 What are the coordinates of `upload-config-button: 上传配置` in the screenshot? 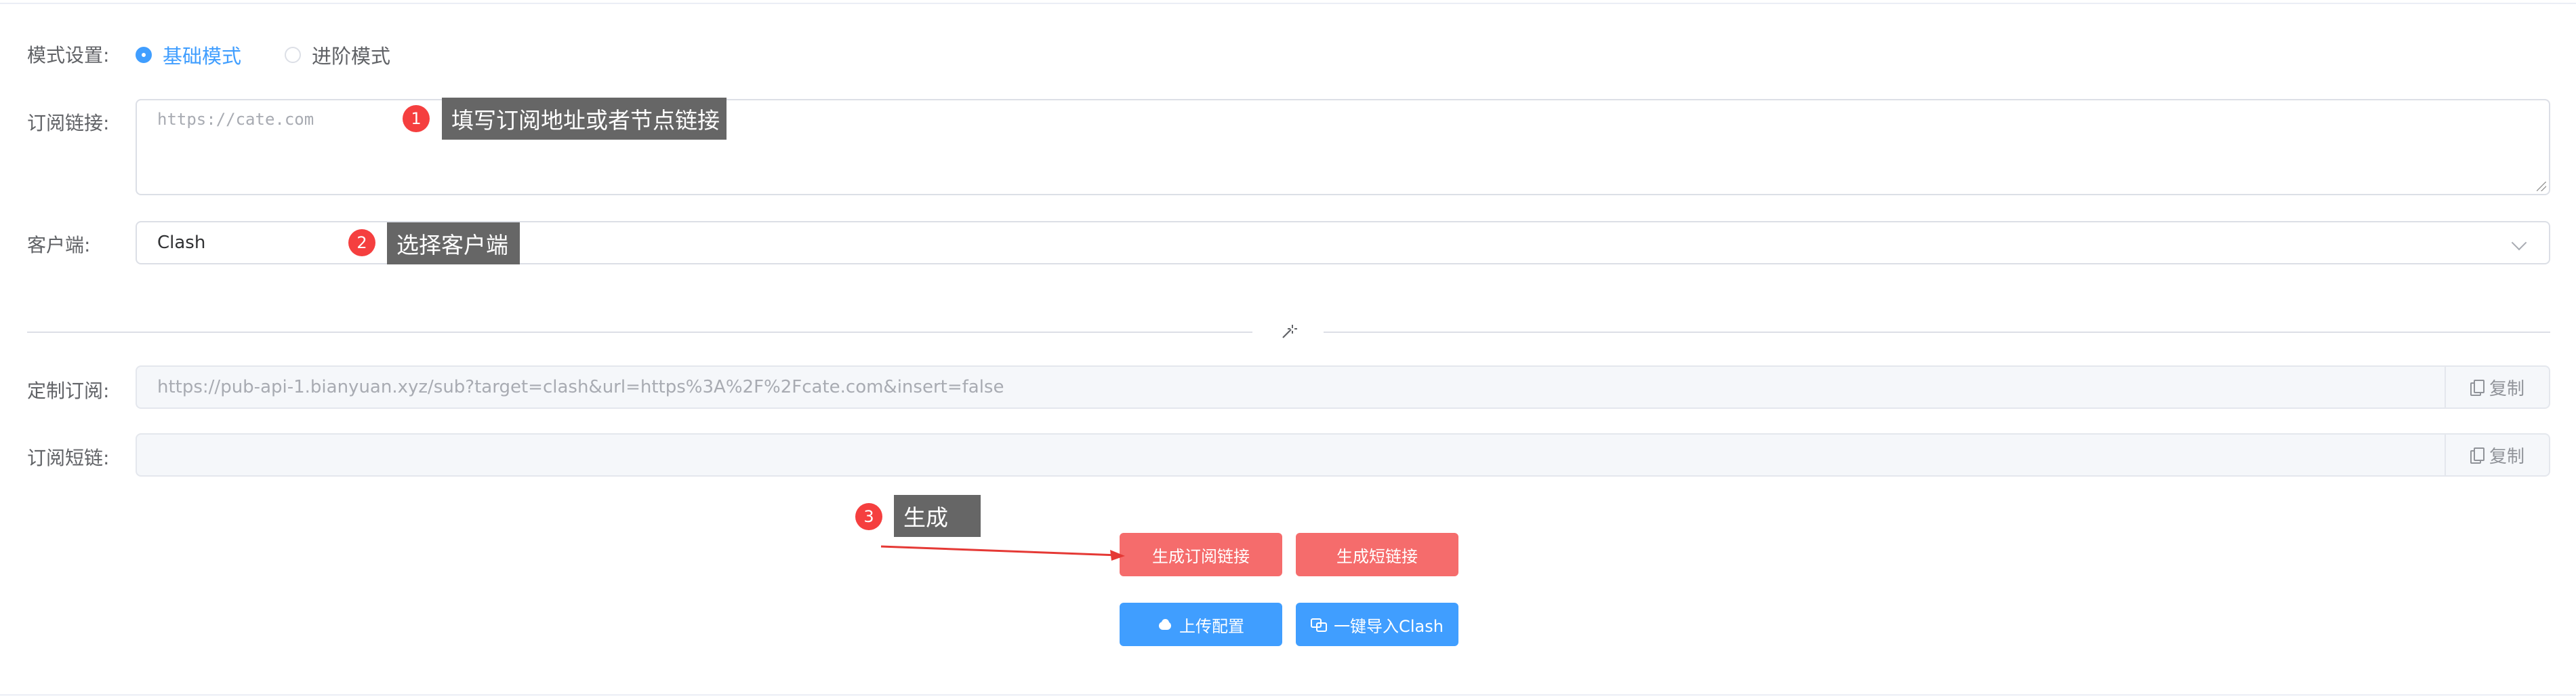 It's located at (1201, 624).